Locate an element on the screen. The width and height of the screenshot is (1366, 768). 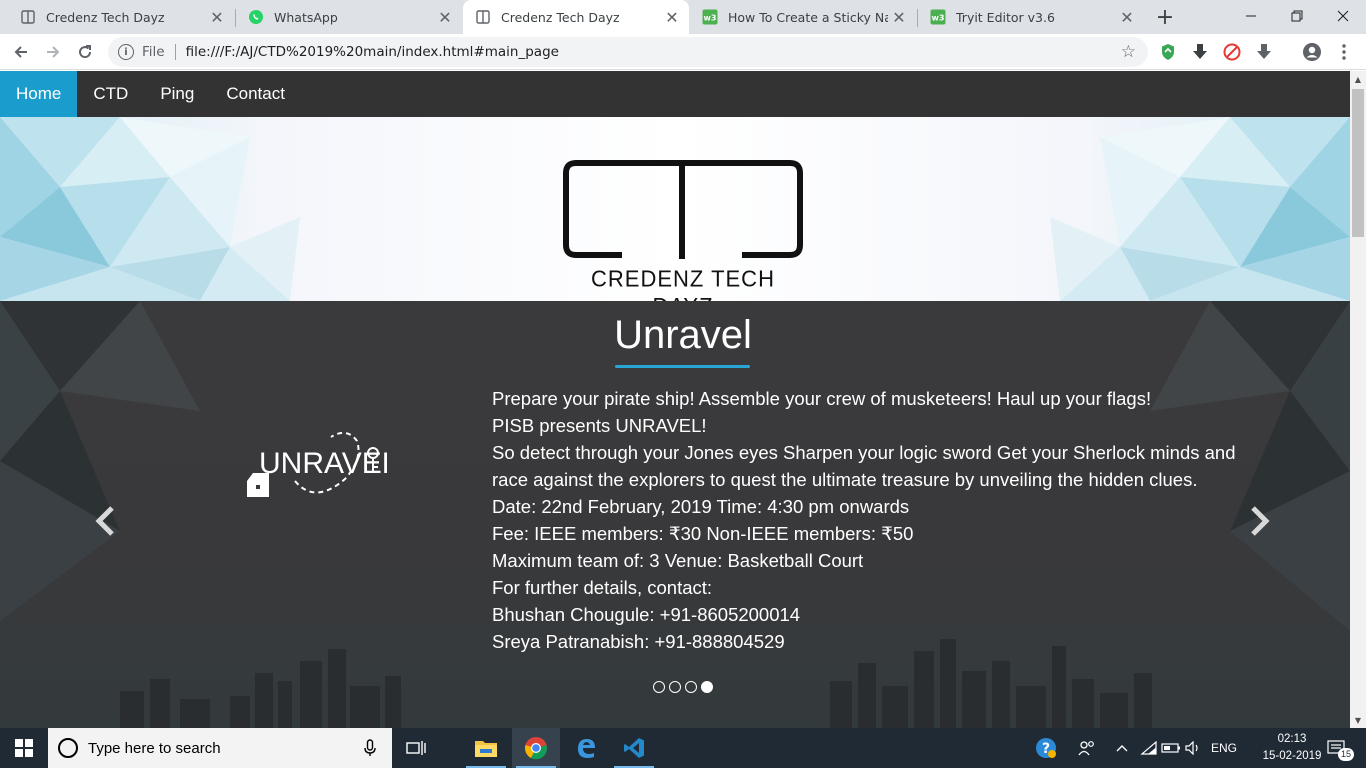
notification-count-badge: 15 is located at coordinates (1346, 754).